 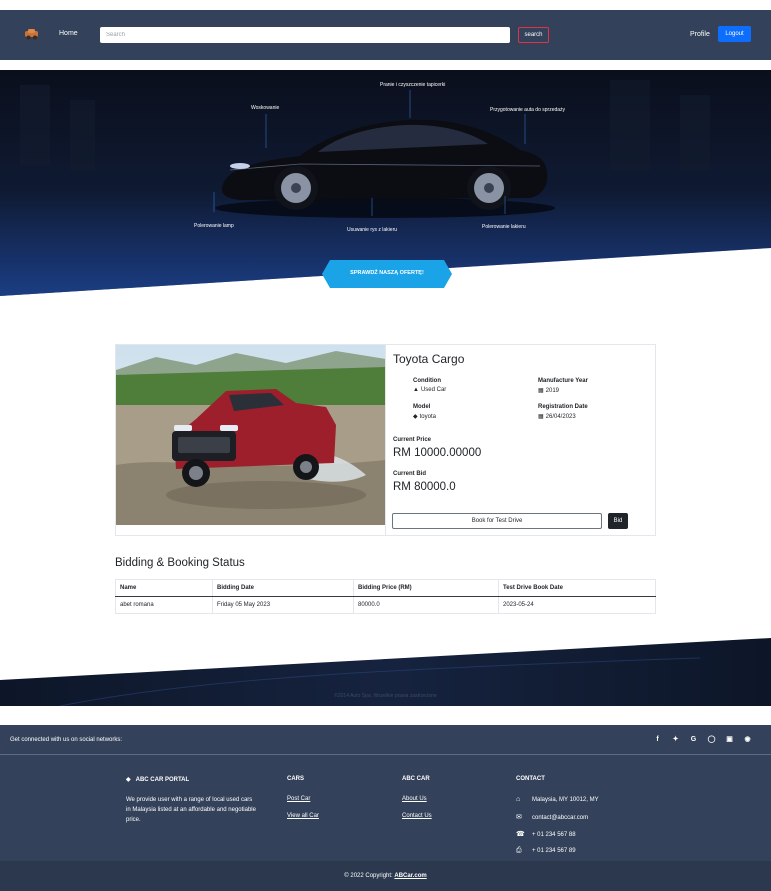 I want to click on abc-car-title: ABC CAR, so click(x=416, y=779).